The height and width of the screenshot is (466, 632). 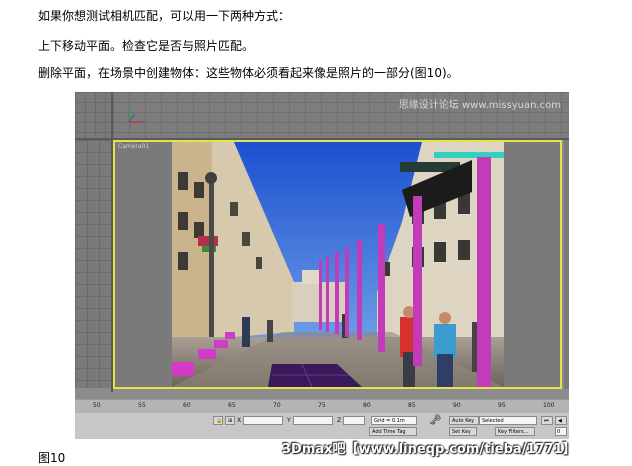 What do you see at coordinates (239, 420) in the screenshot?
I see `x-label: X` at bounding box center [239, 420].